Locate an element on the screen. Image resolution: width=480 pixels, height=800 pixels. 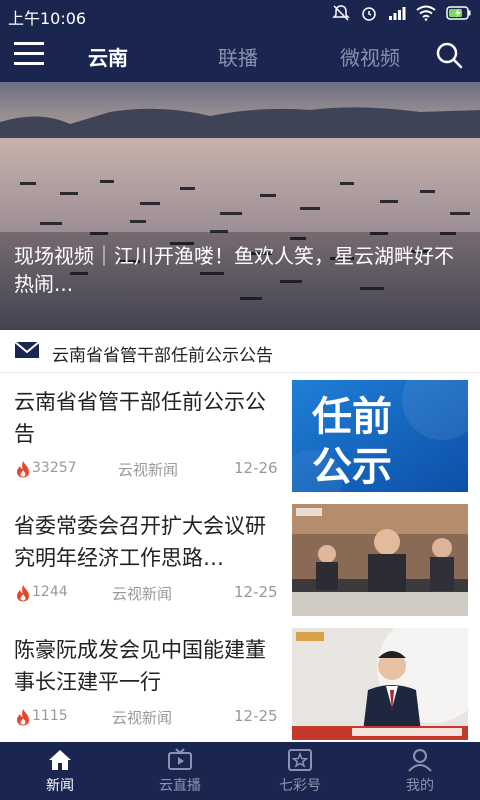
tab-micro-video: 微视频 is located at coordinates (370, 56).